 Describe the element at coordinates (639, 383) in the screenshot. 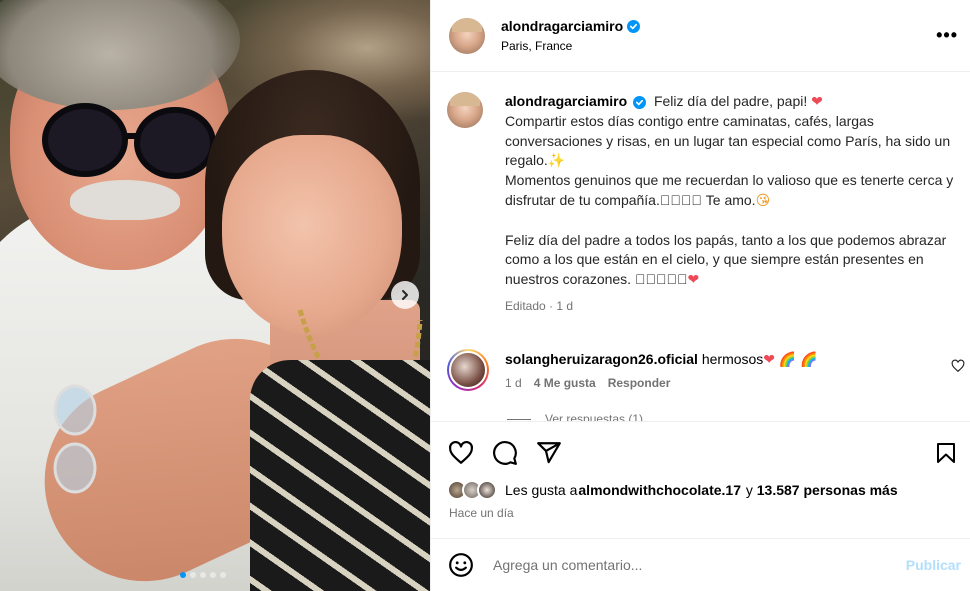

I see `reply-button: Responder` at that location.